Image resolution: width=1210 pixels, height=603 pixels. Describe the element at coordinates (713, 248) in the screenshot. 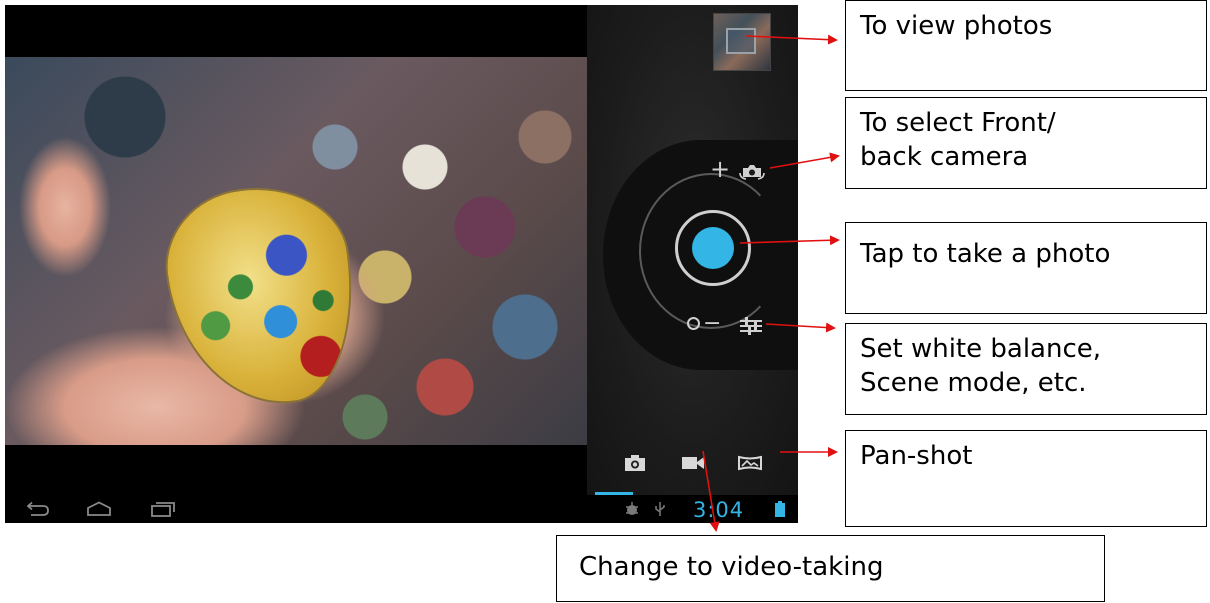

I see `shutter-button` at that location.